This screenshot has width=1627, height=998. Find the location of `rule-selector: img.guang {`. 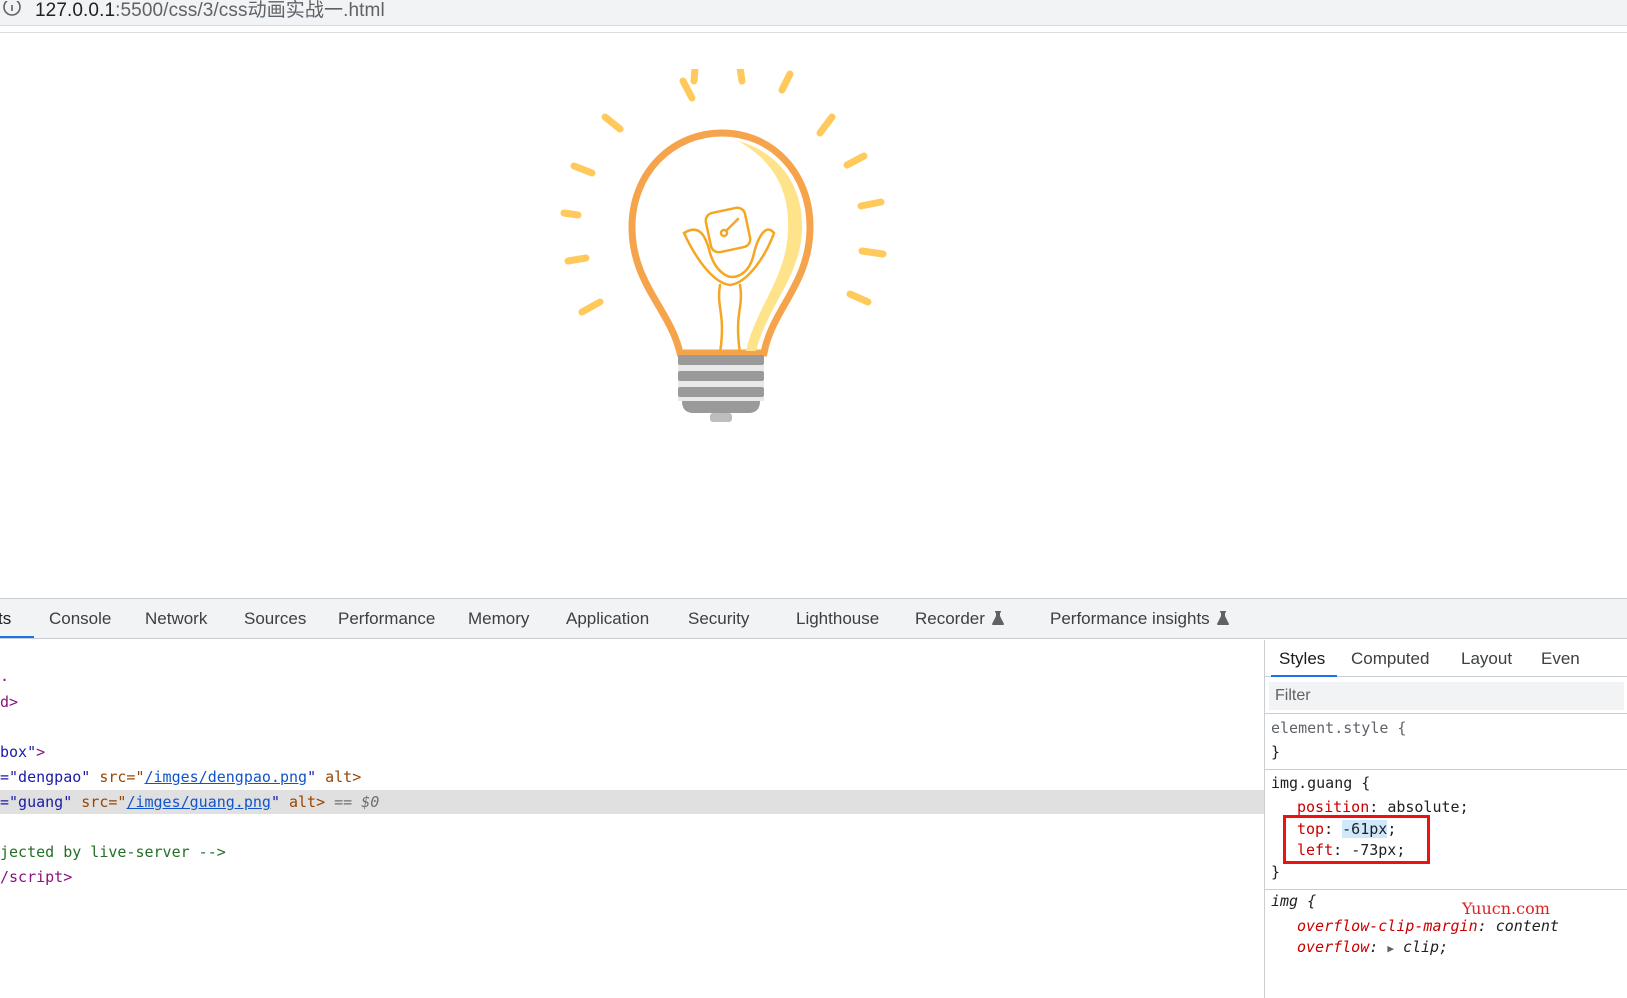

rule-selector: img.guang { is located at coordinates (1320, 783).